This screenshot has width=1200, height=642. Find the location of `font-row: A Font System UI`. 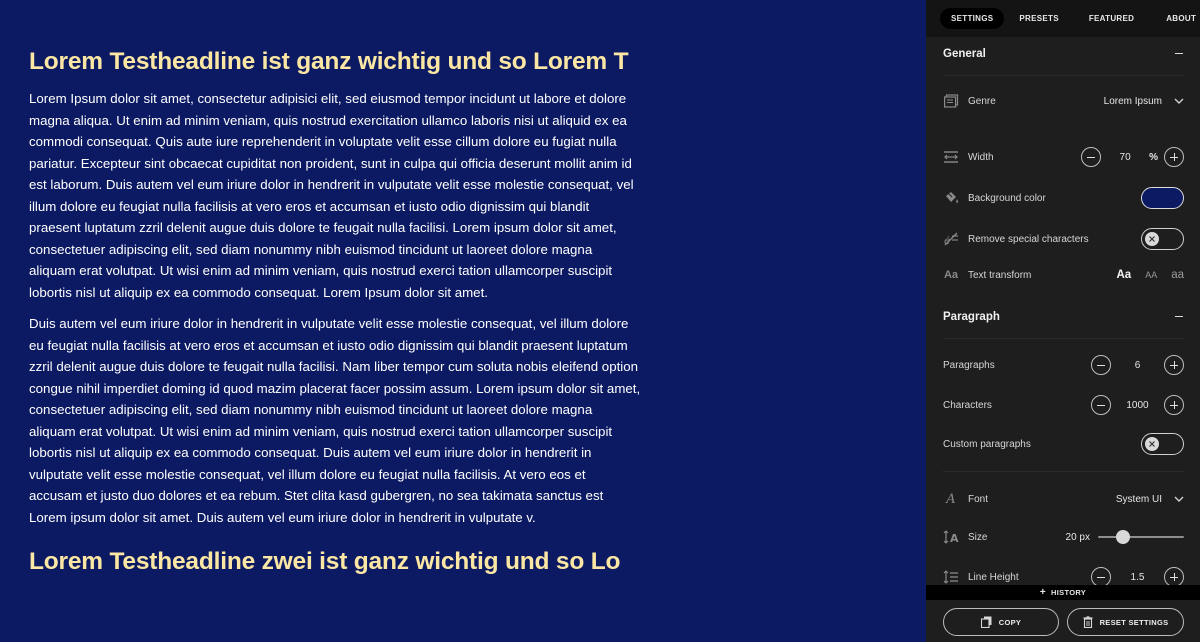

font-row: A Font System UI is located at coordinates (1063, 499).